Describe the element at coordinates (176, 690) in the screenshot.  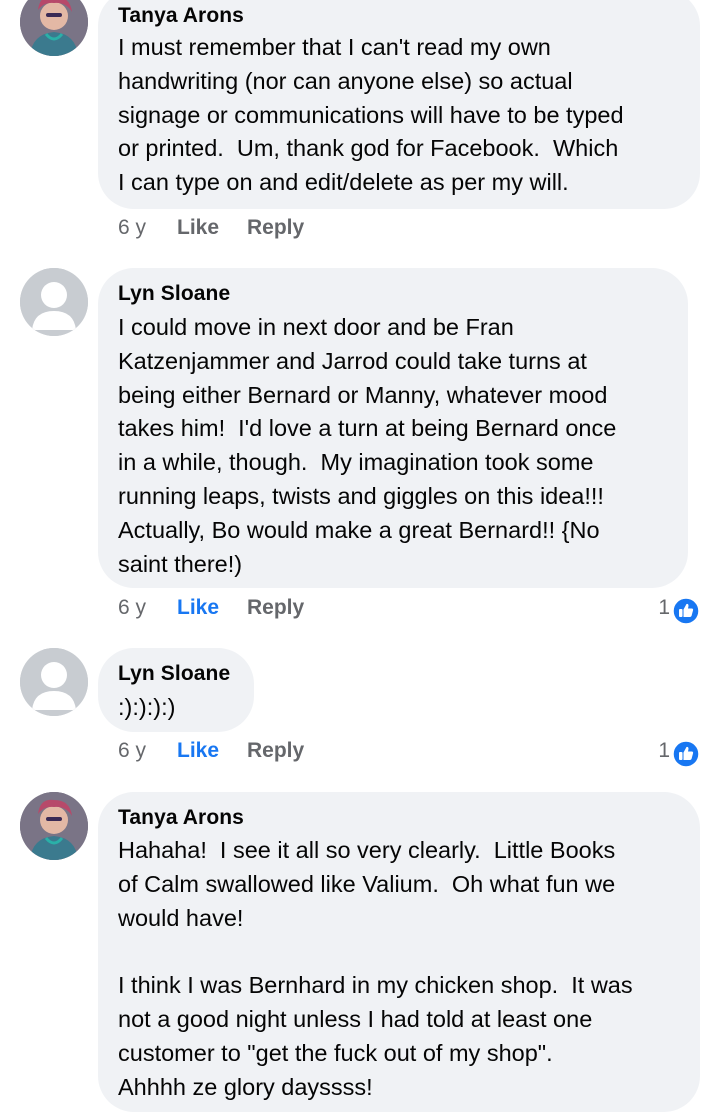
I see `comment-bubble: Lyn Sloane :):):):)` at that location.